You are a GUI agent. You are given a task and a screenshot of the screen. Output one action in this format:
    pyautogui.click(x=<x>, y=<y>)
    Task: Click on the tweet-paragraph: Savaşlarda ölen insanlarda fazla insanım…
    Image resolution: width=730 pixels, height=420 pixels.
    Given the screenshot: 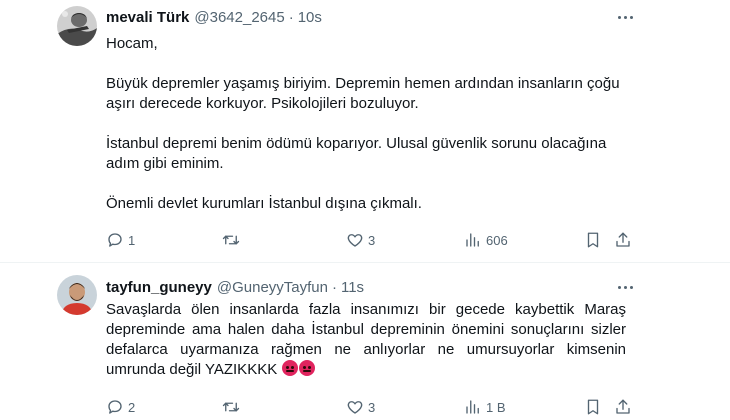 What is the action you would take?
    pyautogui.click(x=366, y=339)
    